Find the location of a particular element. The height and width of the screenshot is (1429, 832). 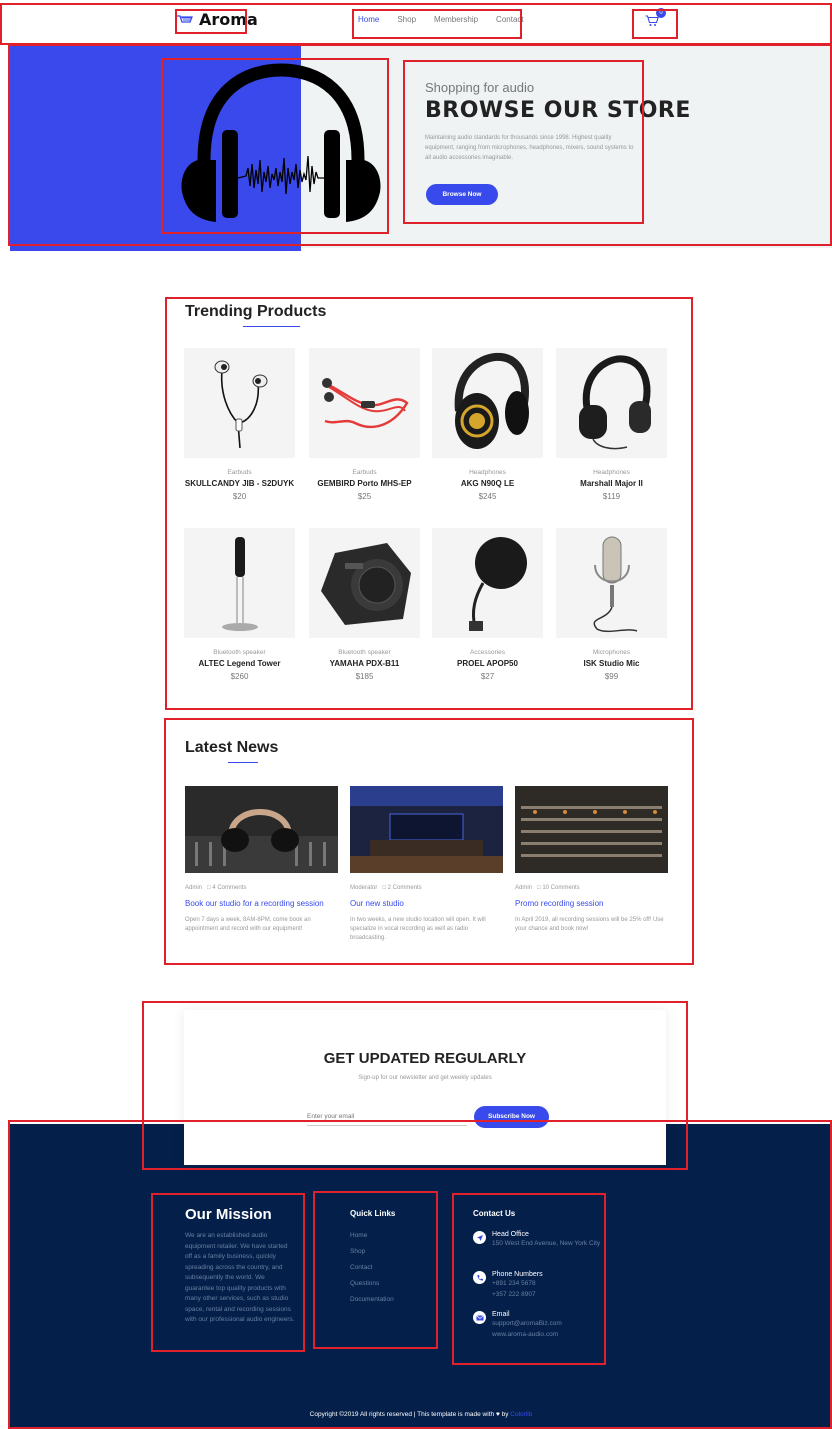

mission-title: Our Mission is located at coordinates (228, 1214).